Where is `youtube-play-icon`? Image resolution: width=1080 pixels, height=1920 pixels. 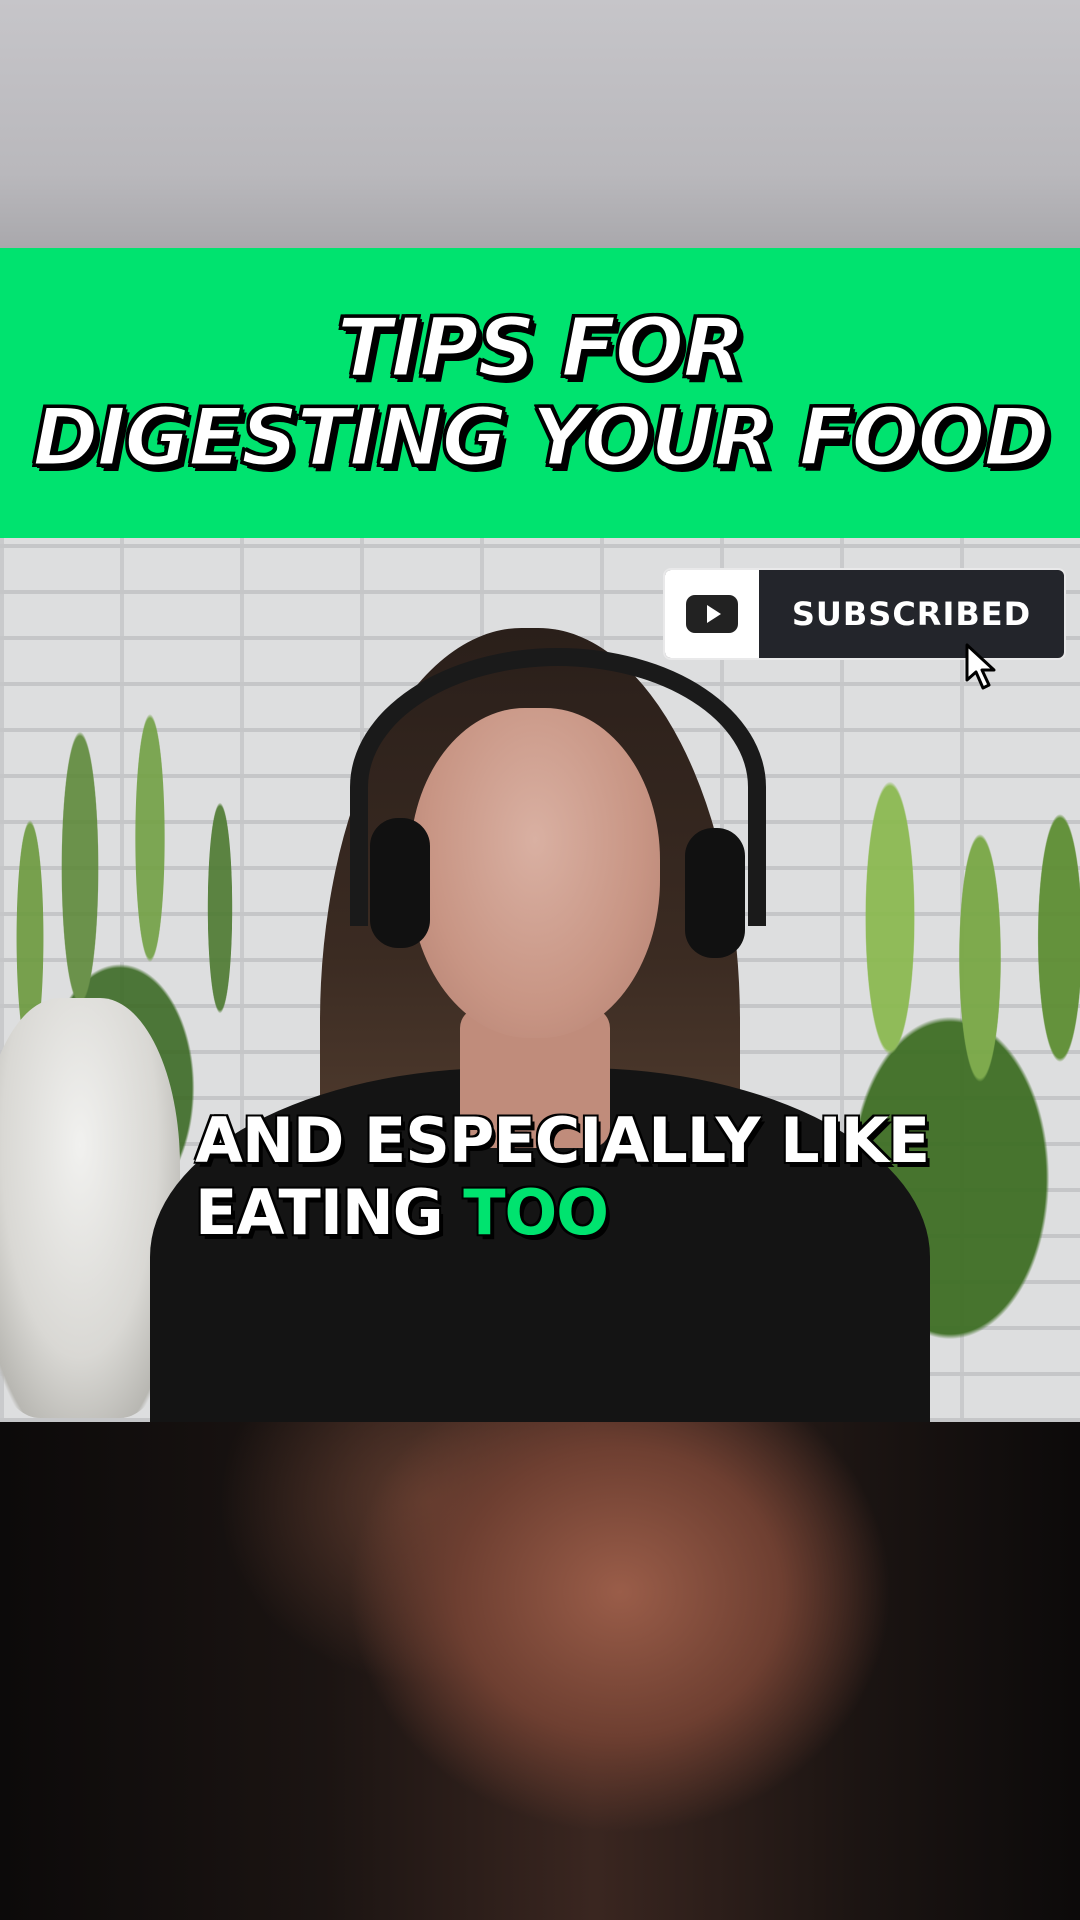
youtube-play-icon is located at coordinates (712, 614).